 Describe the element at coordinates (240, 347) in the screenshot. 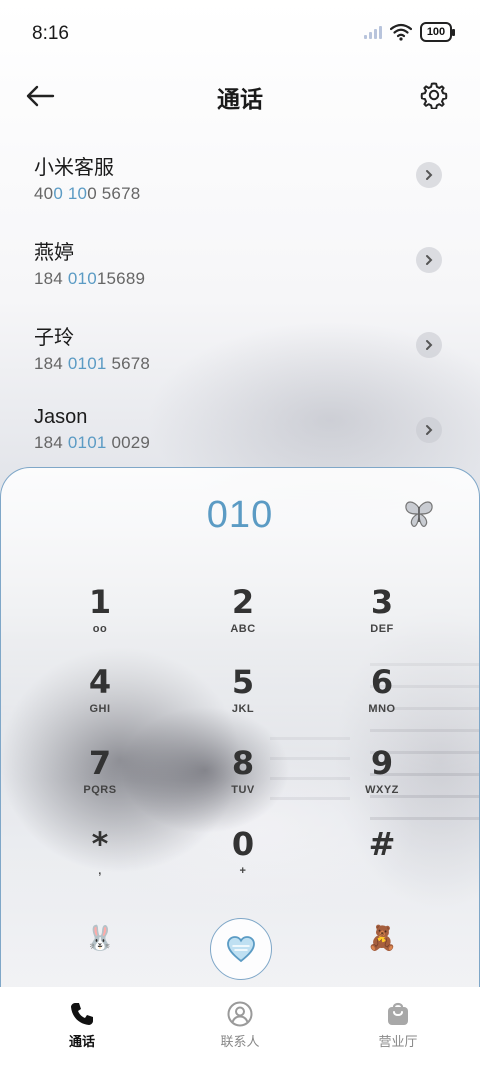

I see `contact-row: 子玲 184 0101 5678` at that location.